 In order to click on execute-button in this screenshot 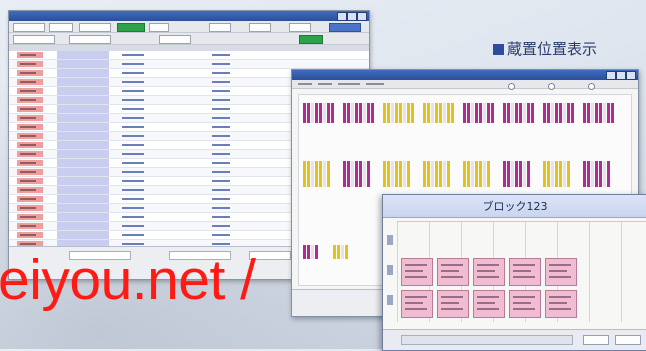, I will do `click(345, 27)`.